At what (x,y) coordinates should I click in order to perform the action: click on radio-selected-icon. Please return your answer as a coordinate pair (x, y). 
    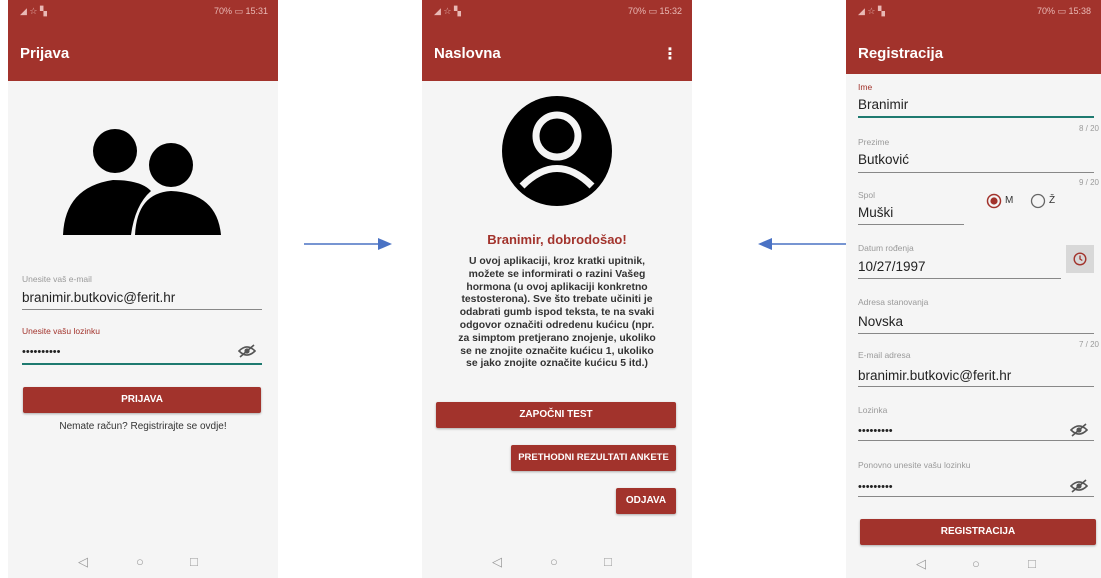
    Looking at the image, I should click on (994, 201).